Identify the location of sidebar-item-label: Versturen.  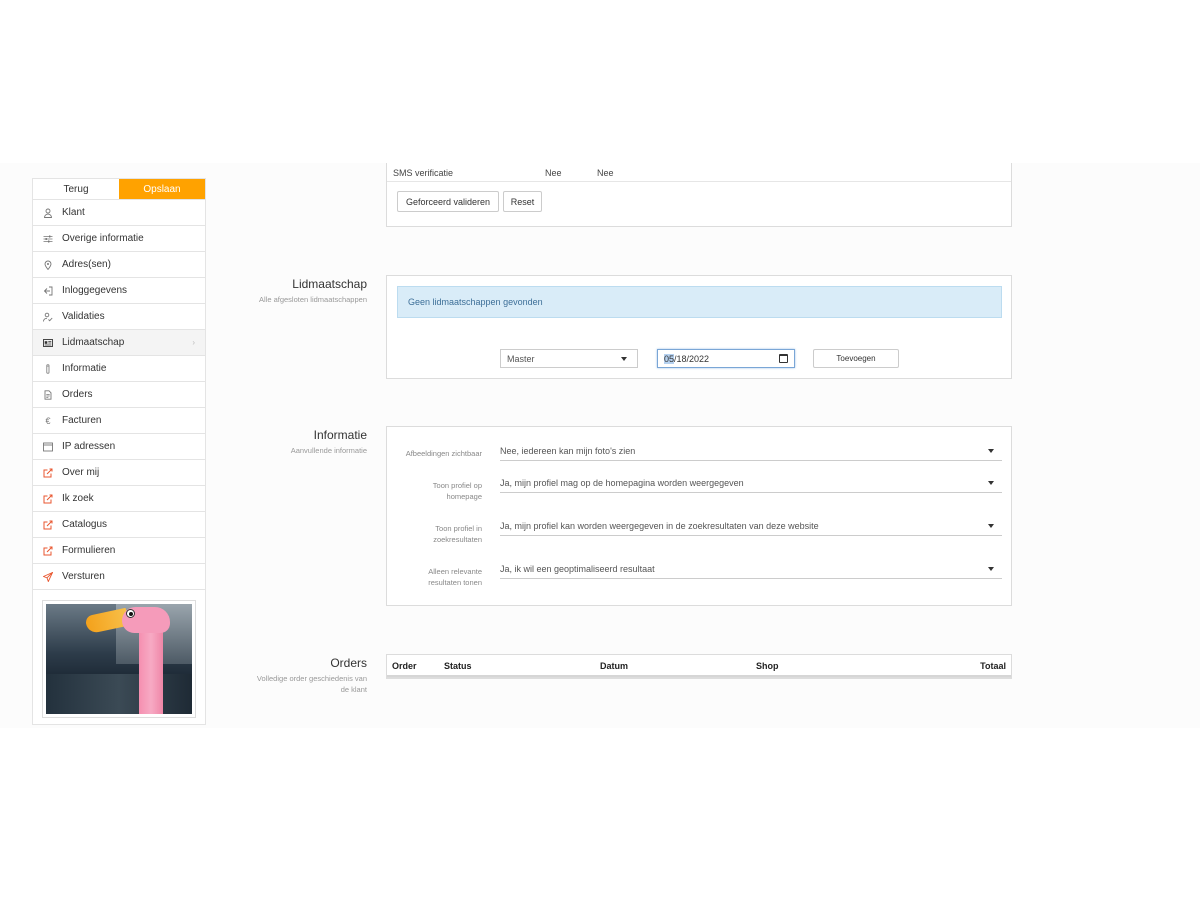
(83, 576).